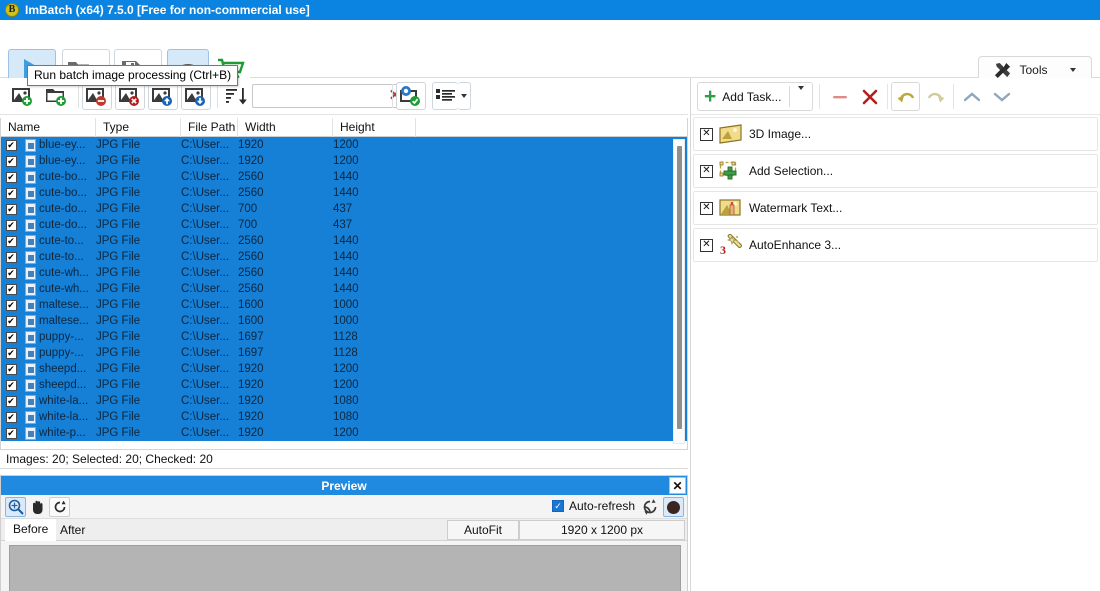  What do you see at coordinates (285, 127) in the screenshot?
I see `column-header-width: Width` at bounding box center [285, 127].